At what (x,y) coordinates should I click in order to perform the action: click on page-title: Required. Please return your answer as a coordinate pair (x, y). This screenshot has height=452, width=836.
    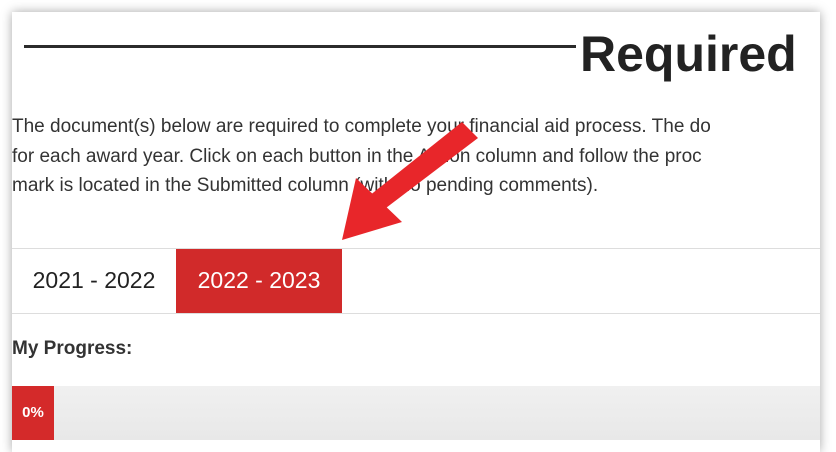
    Looking at the image, I should click on (688, 54).